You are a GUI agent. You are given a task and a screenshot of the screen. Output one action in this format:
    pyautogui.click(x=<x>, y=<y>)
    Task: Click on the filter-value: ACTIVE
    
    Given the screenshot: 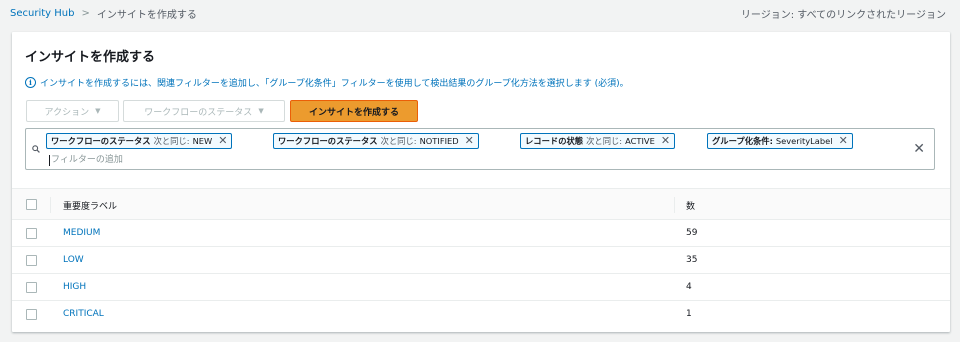 What is the action you would take?
    pyautogui.click(x=640, y=141)
    